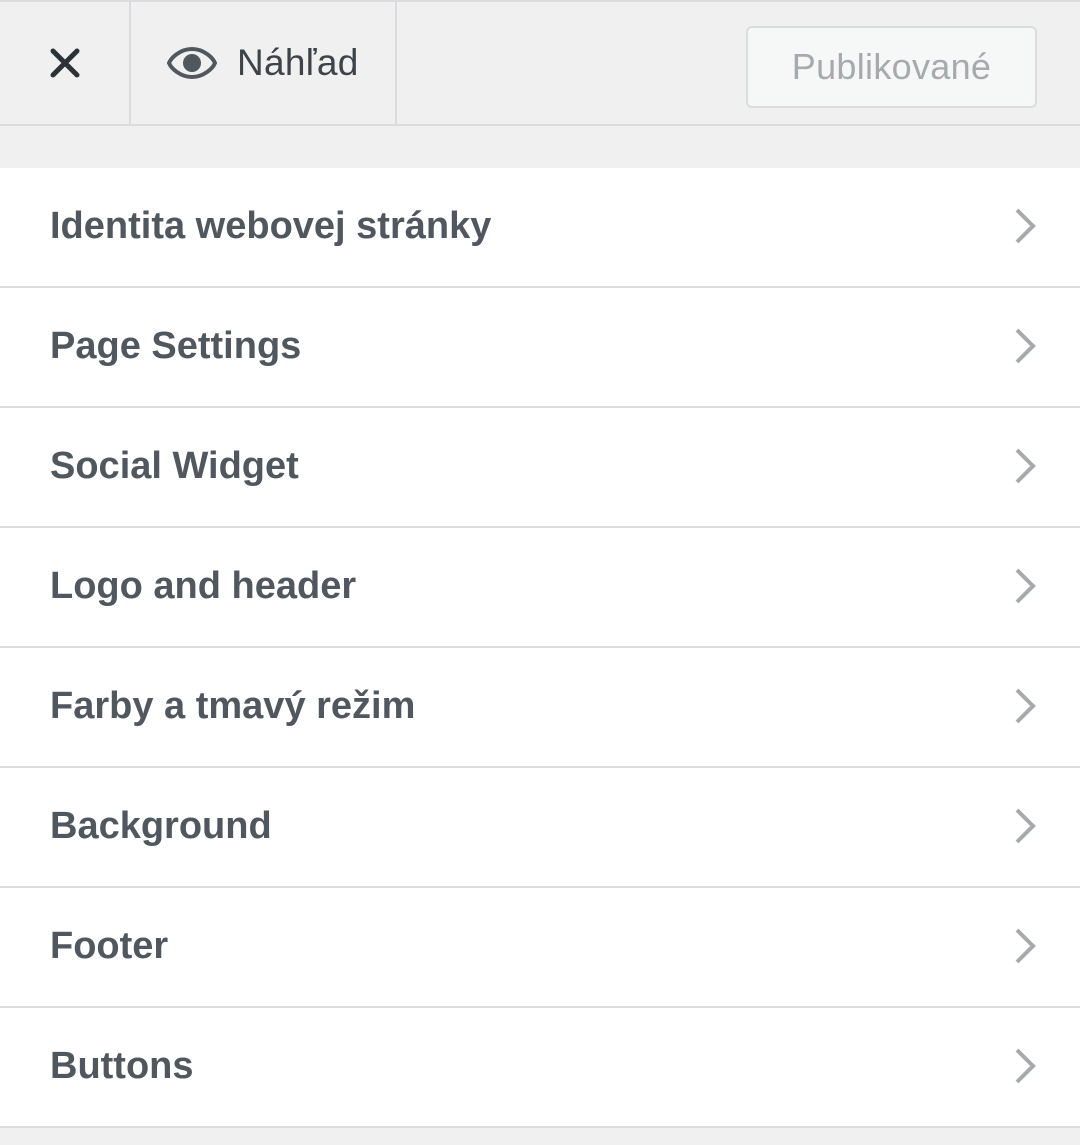  Describe the element at coordinates (540, 588) in the screenshot. I see `panel-item-logo-header: Logo and header` at that location.